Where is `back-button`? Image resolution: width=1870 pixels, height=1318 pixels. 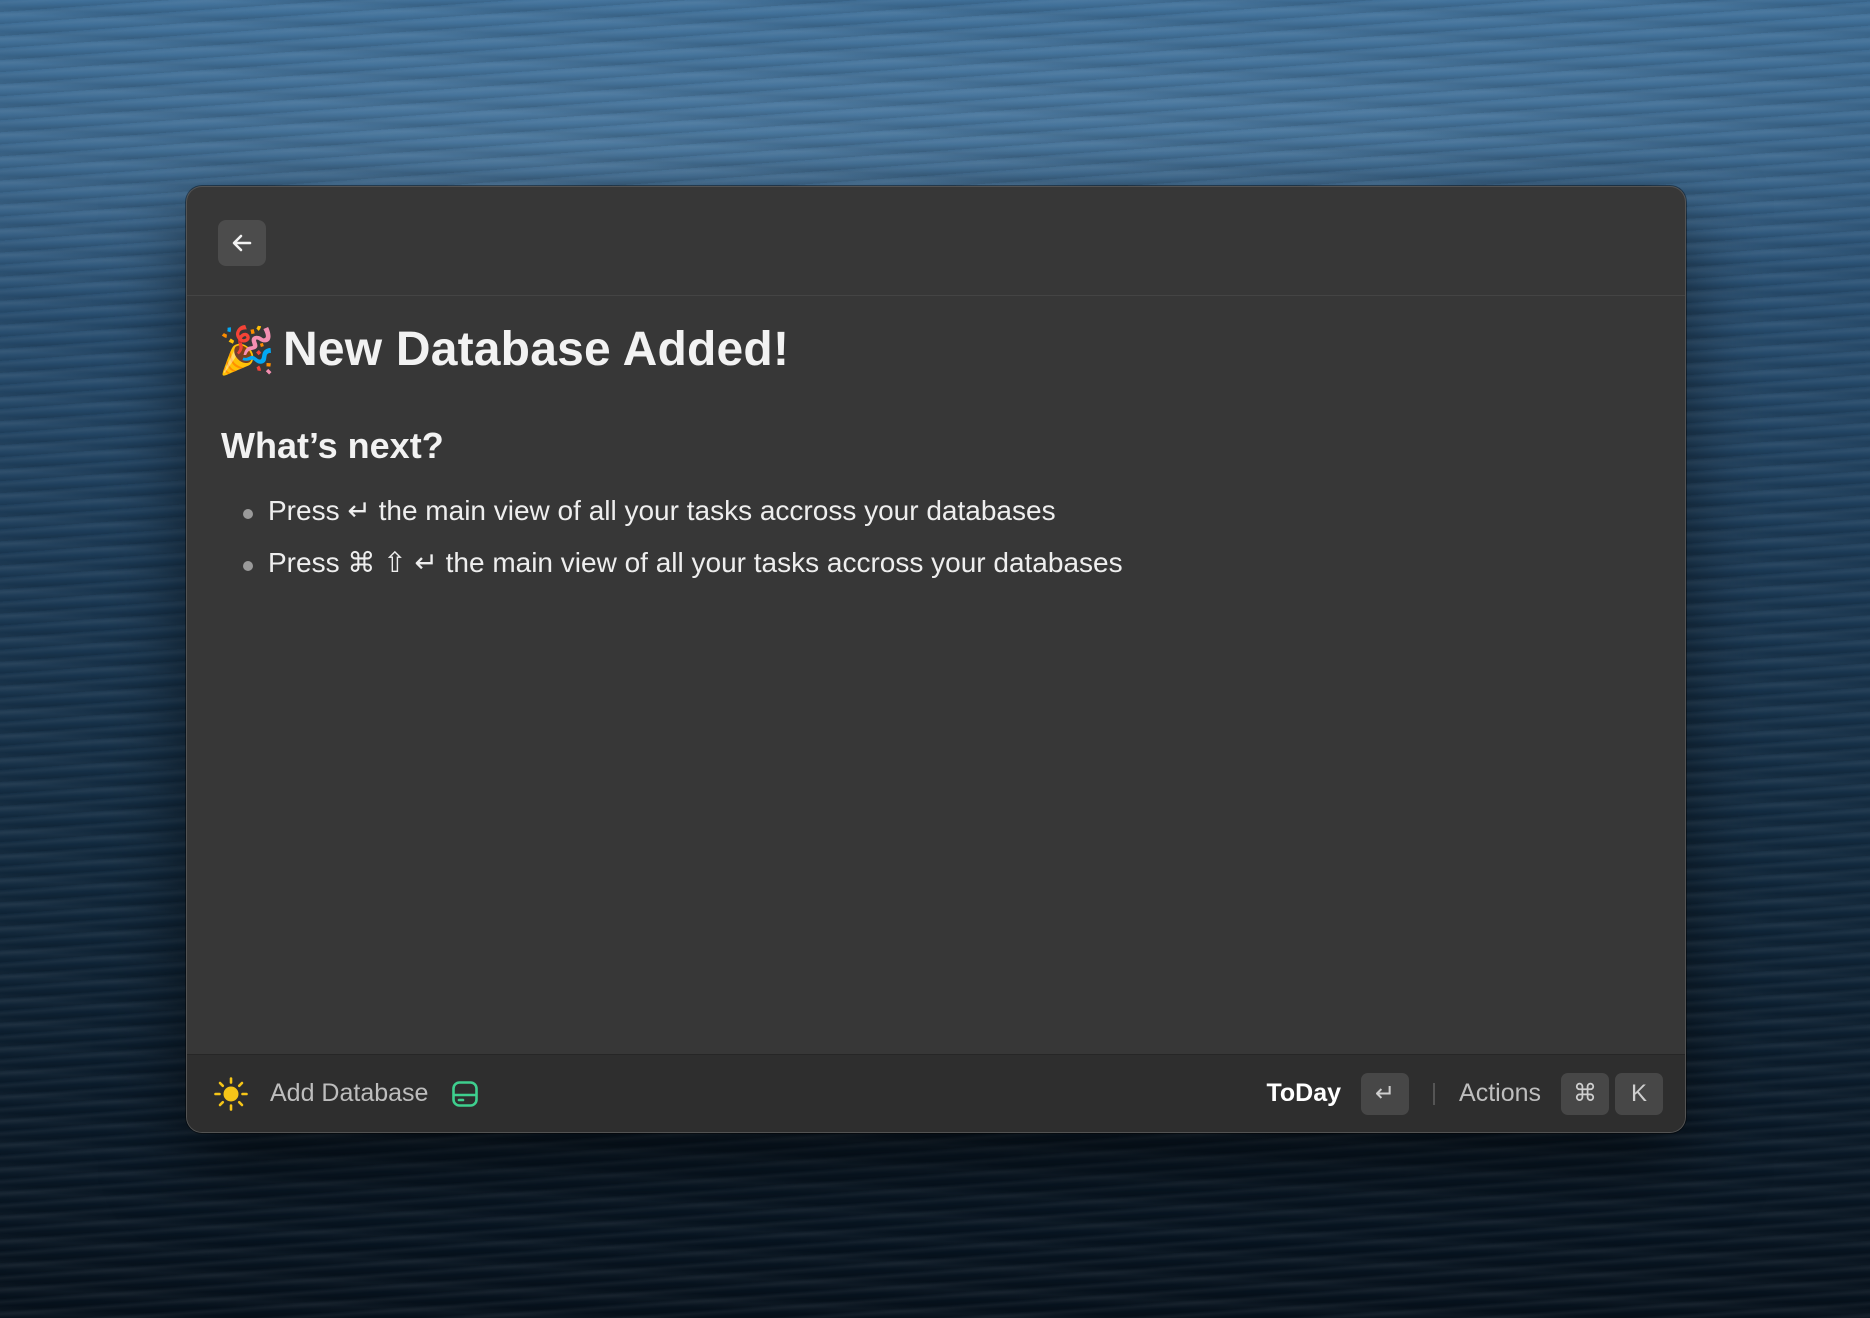 back-button is located at coordinates (242, 243).